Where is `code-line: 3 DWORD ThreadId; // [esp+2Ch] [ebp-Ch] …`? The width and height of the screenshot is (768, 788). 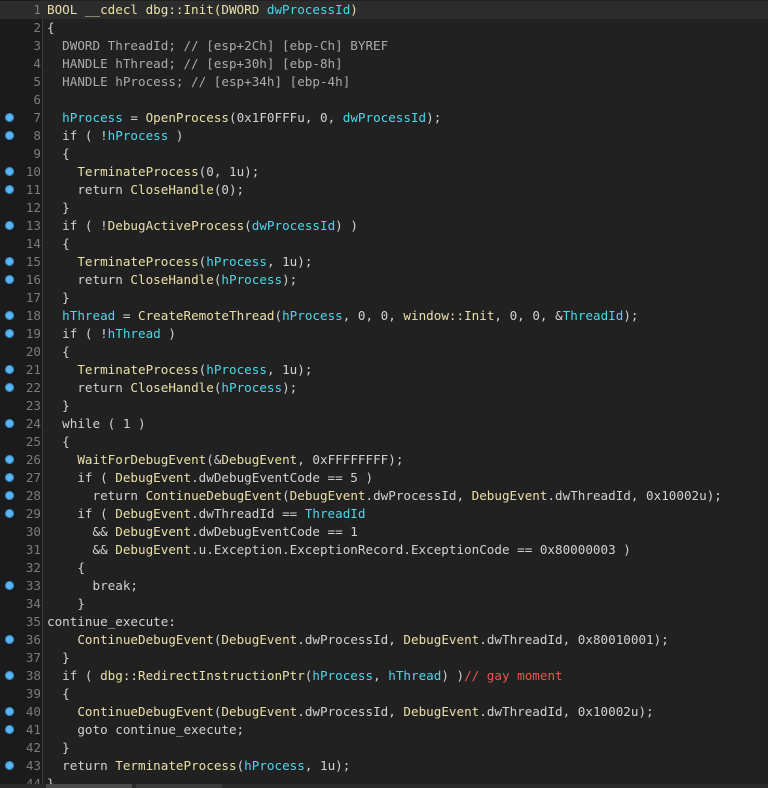
code-line: 3 DWORD ThreadId; // [esp+2Ch] [ebp-Ch] … is located at coordinates (384, 46).